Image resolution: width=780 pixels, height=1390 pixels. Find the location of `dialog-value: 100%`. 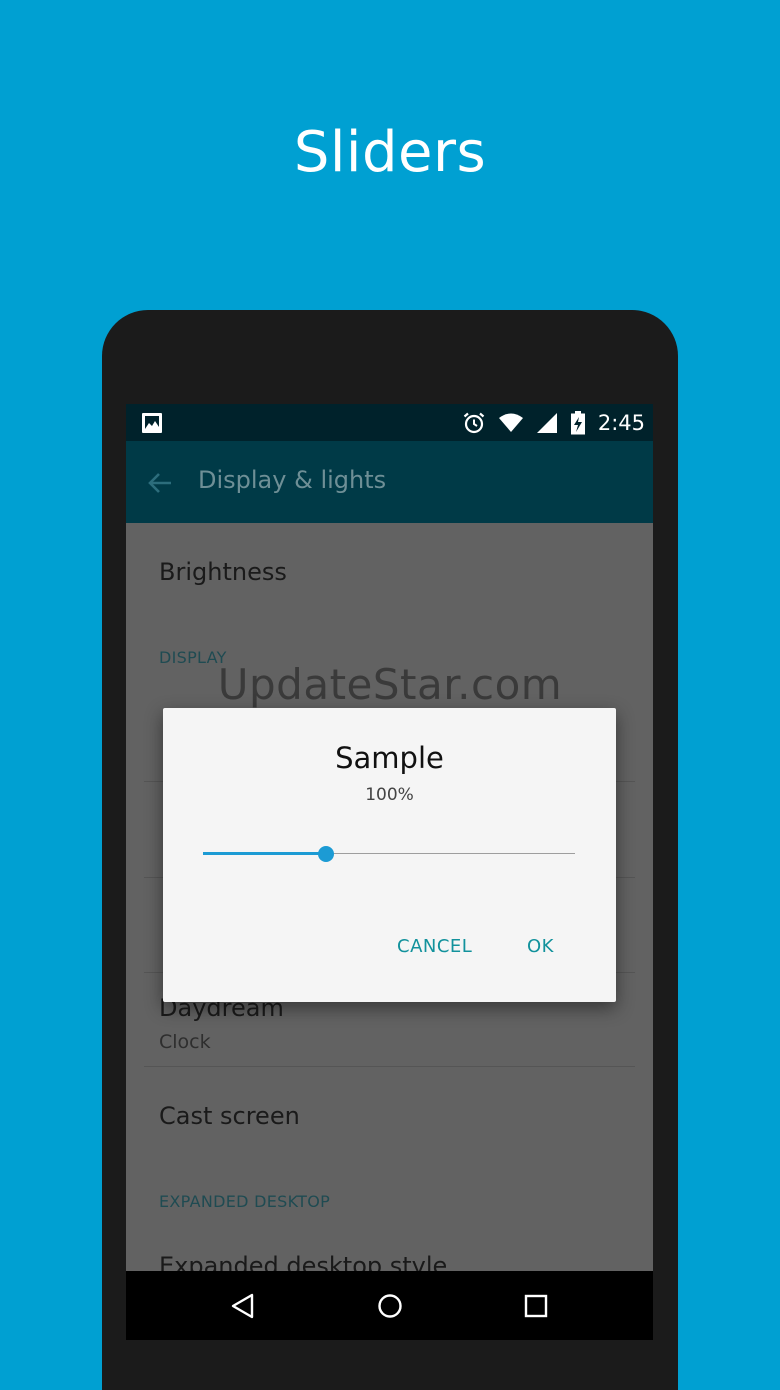

dialog-value: 100% is located at coordinates (389, 795).